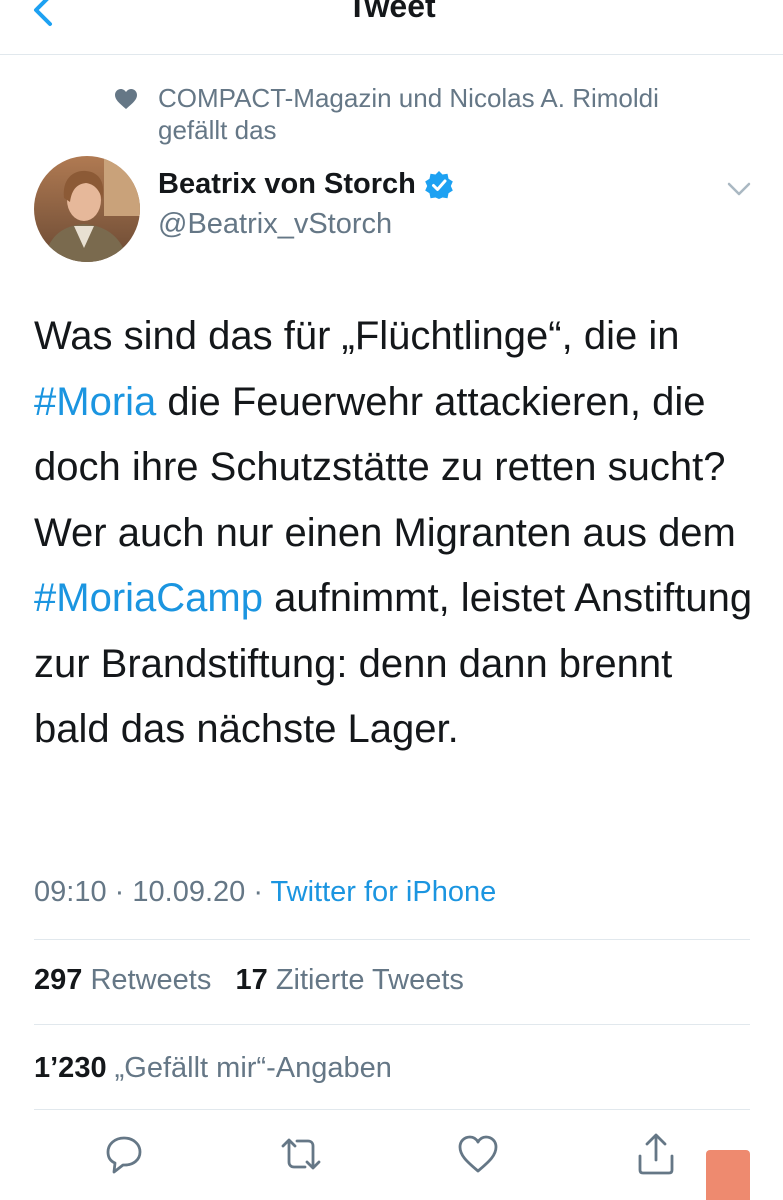  Describe the element at coordinates (58, 980) in the screenshot. I see `retweets-count: 297` at that location.